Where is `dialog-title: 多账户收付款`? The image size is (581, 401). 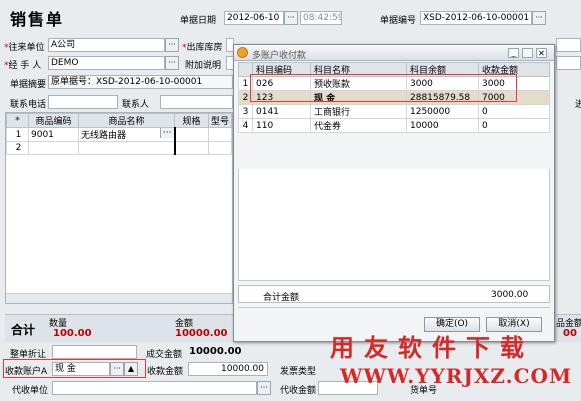
dialog-title: 多账户收付款 is located at coordinates (279, 56).